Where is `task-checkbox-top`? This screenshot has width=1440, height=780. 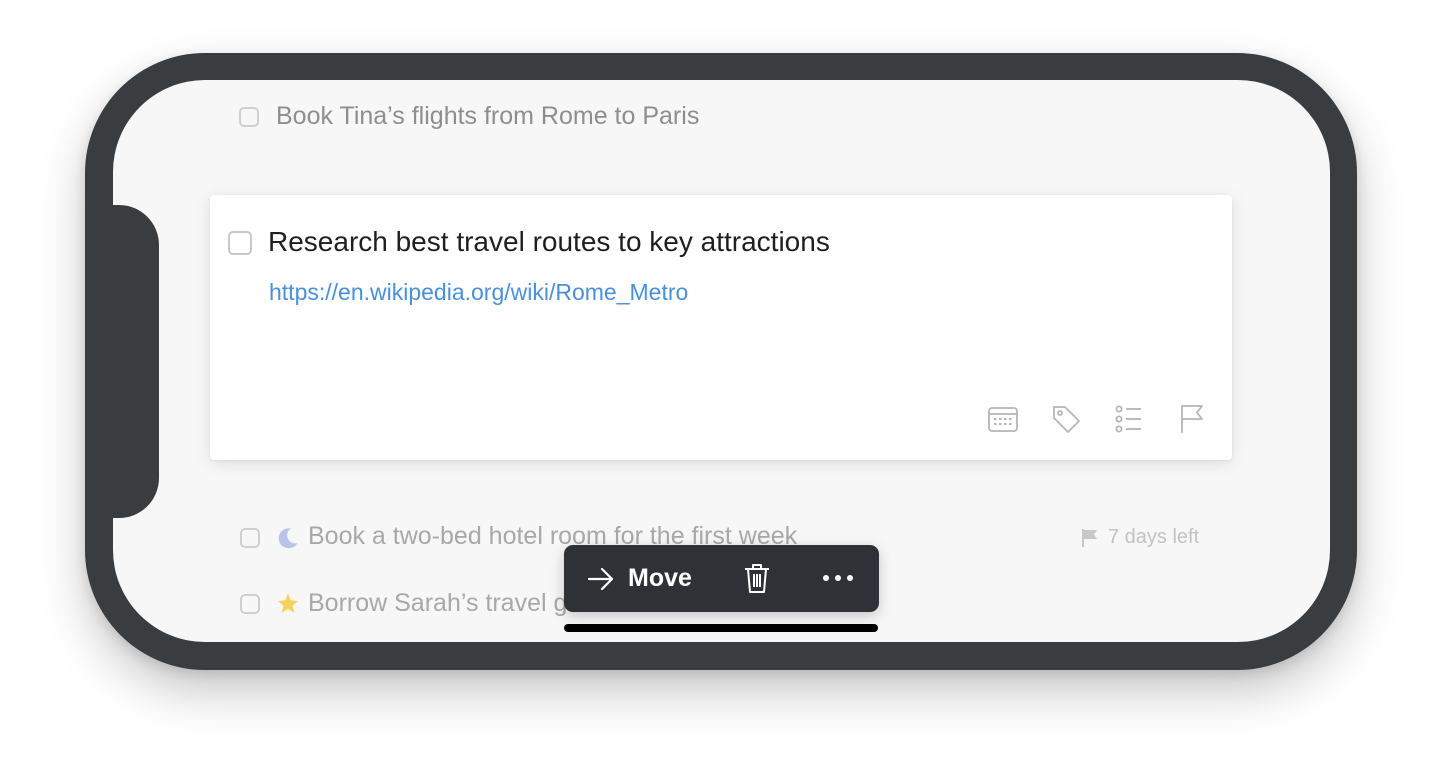
task-checkbox-top is located at coordinates (249, 117).